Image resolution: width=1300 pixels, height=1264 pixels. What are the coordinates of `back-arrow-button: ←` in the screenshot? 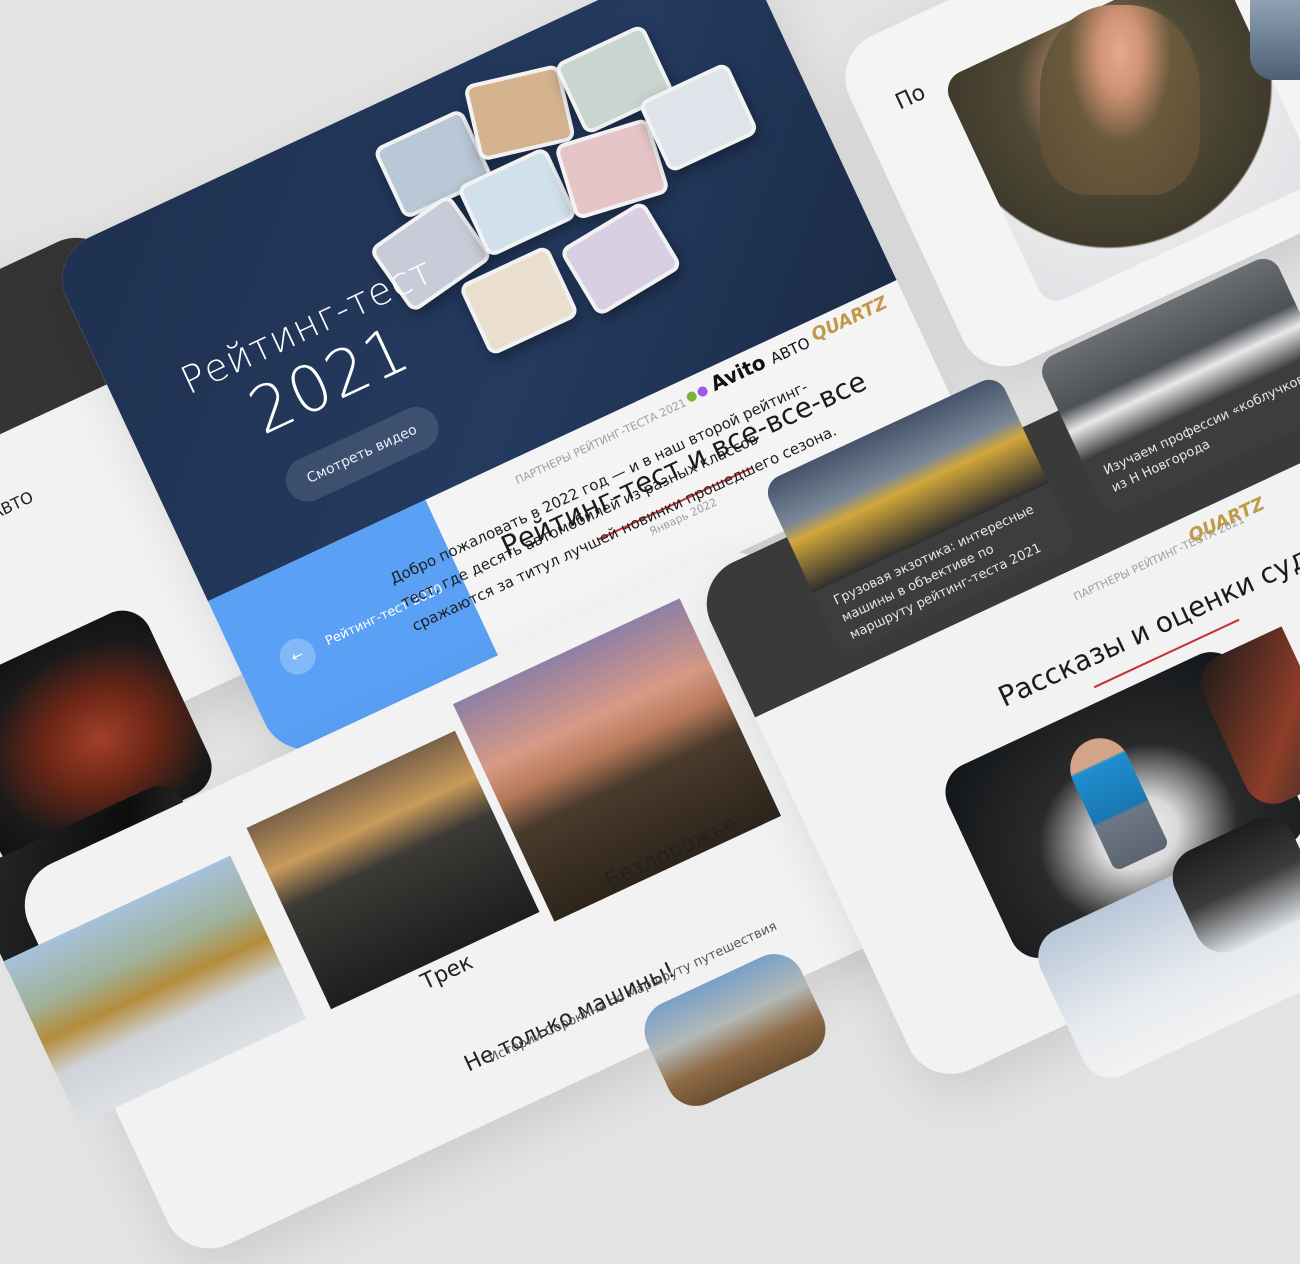 It's located at (297, 656).